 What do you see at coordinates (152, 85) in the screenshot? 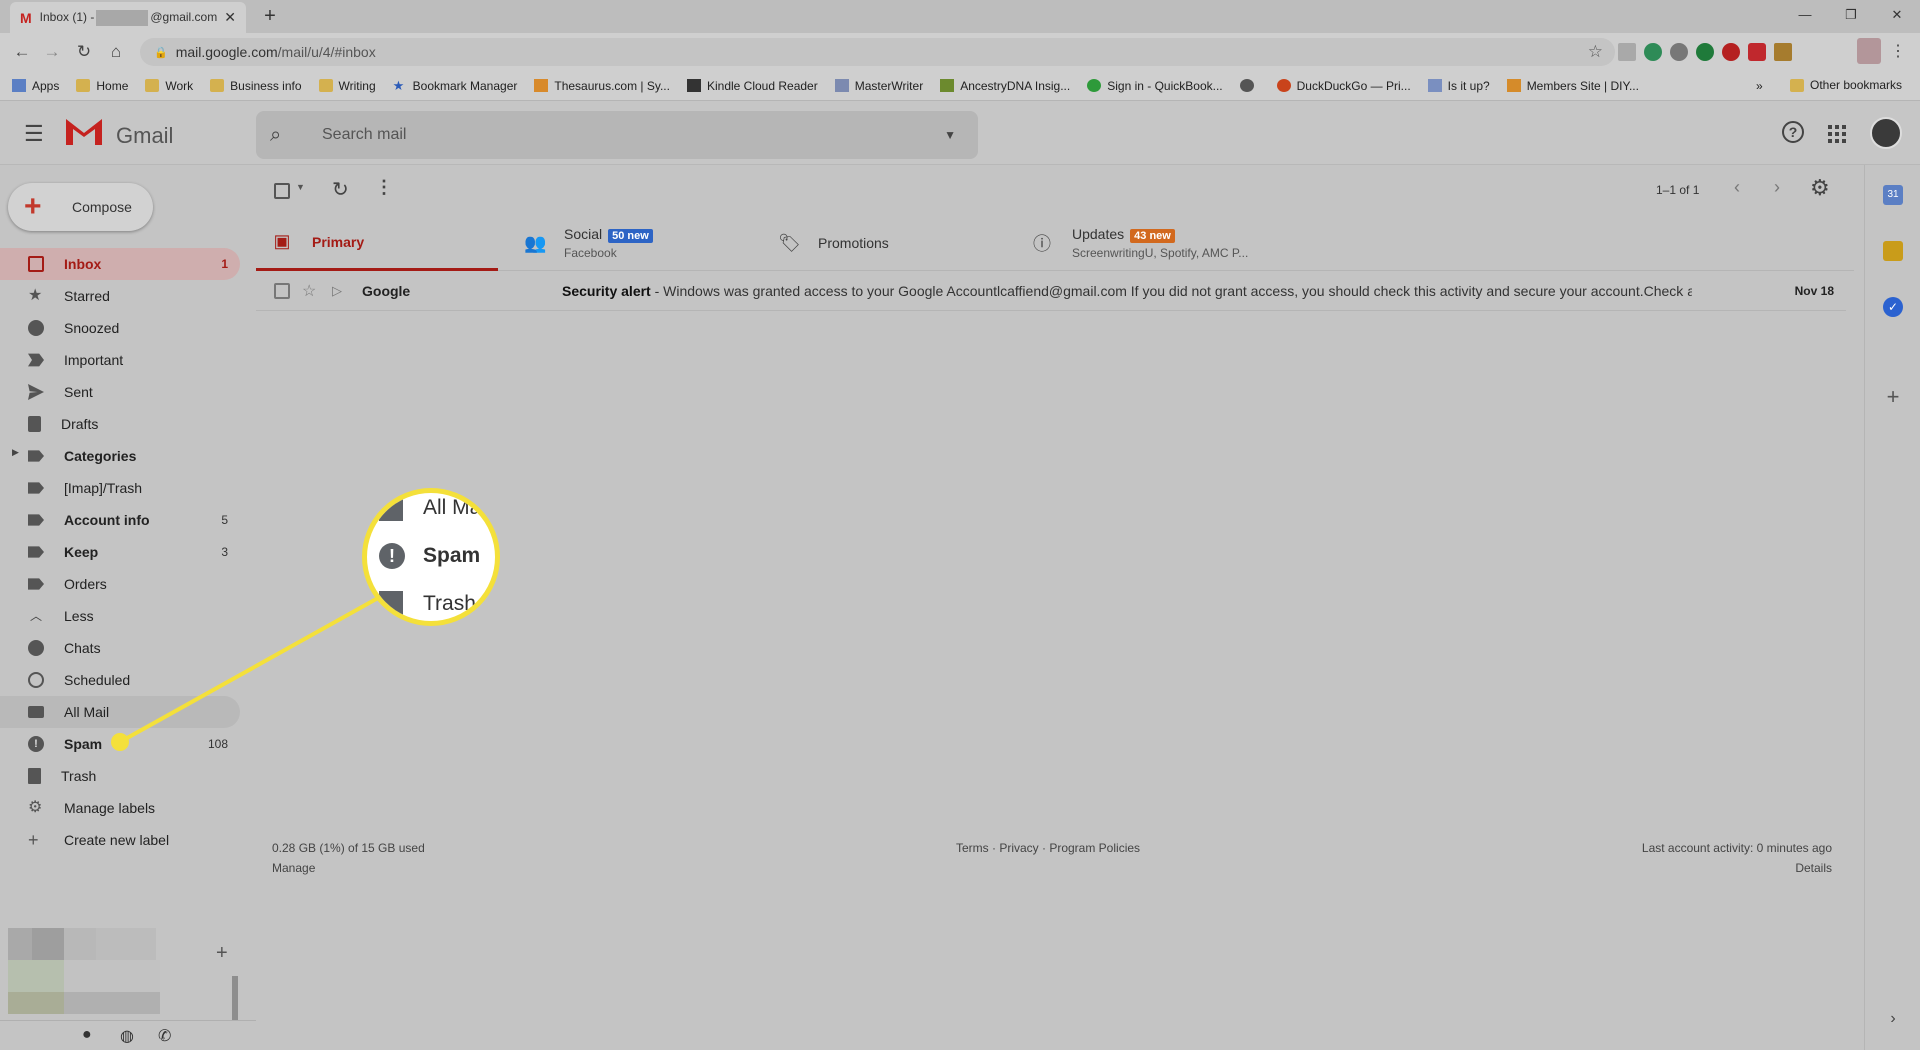
I see `folder-icon` at bounding box center [152, 85].